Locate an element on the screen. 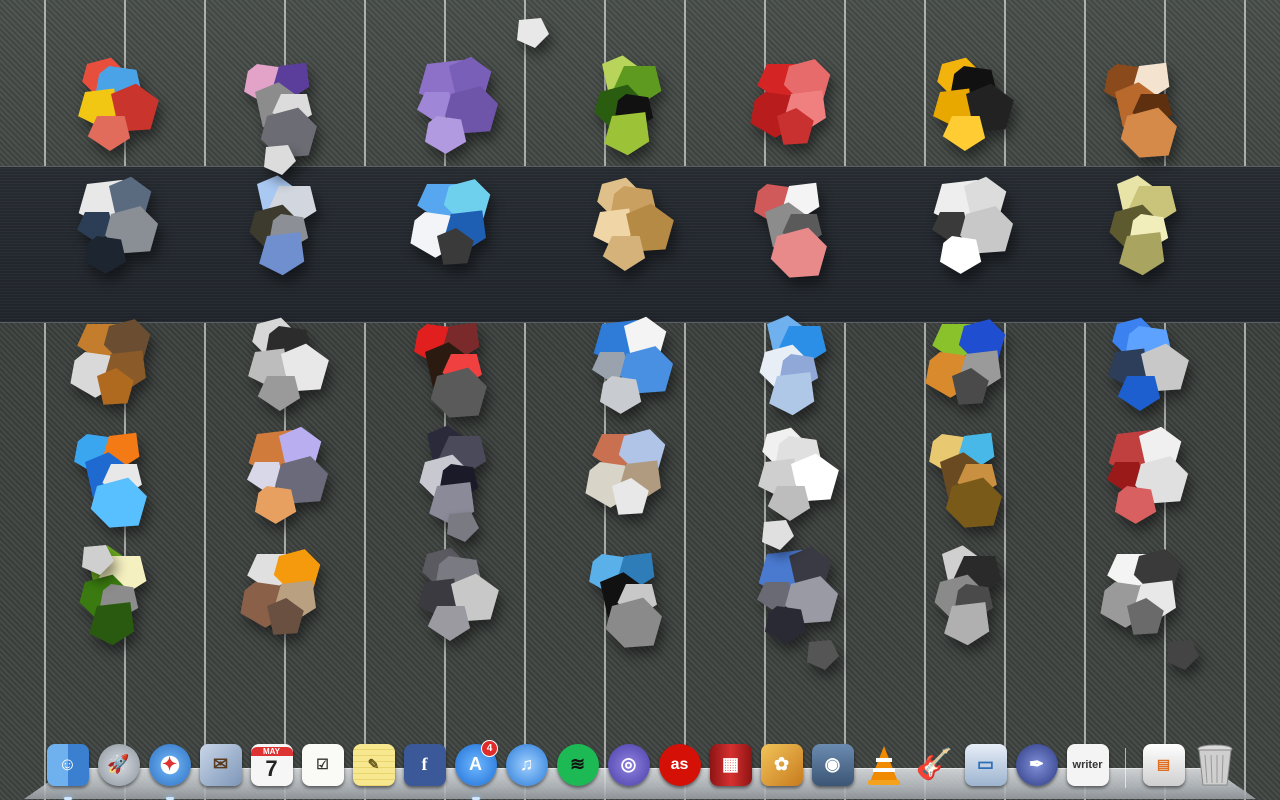 This screenshot has height=800, width=1280. safari-icon: ✦ is located at coordinates (169, 770).